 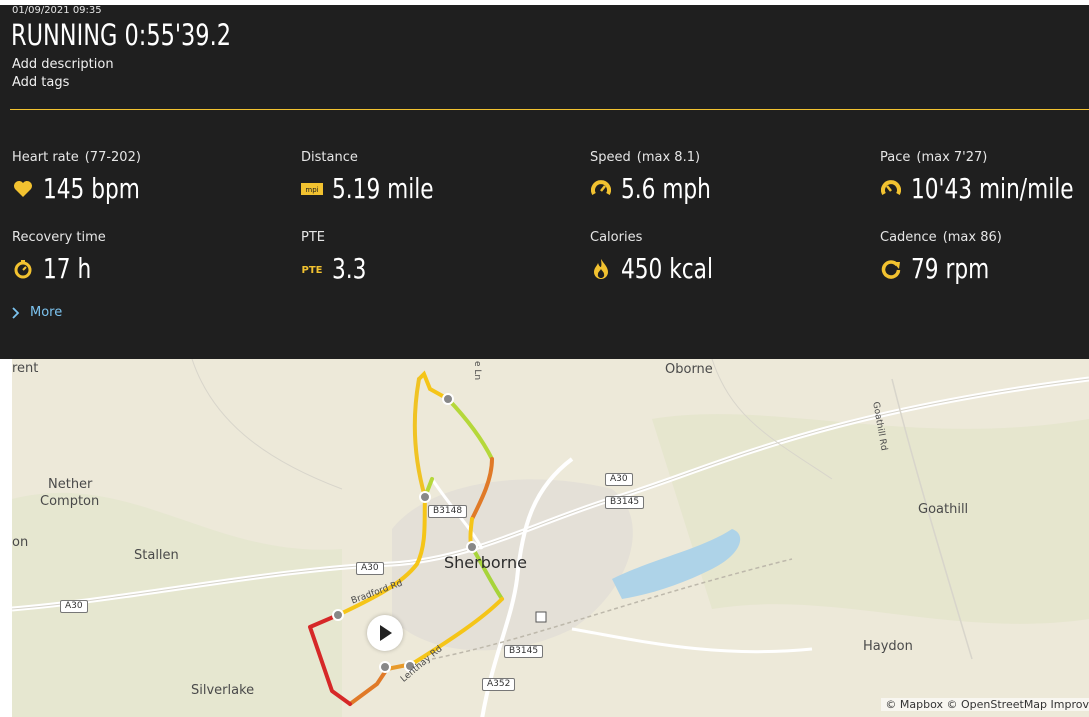 What do you see at coordinates (477, 371) in the screenshot?
I see `map-road-label: e Ln` at bounding box center [477, 371].